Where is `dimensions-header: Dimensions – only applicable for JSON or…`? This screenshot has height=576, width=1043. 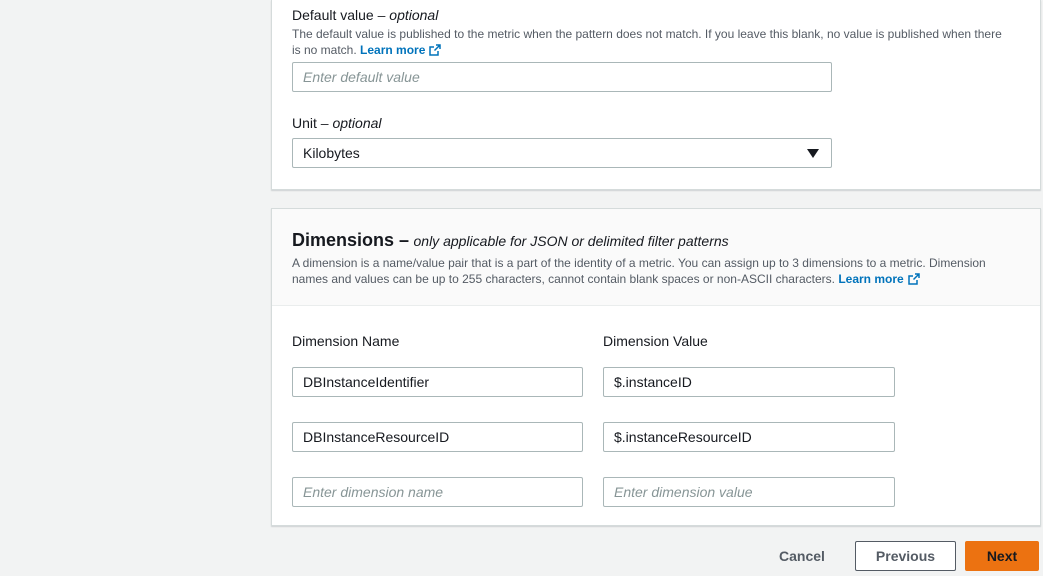 dimensions-header: Dimensions – only applicable for JSON or… is located at coordinates (656, 257).